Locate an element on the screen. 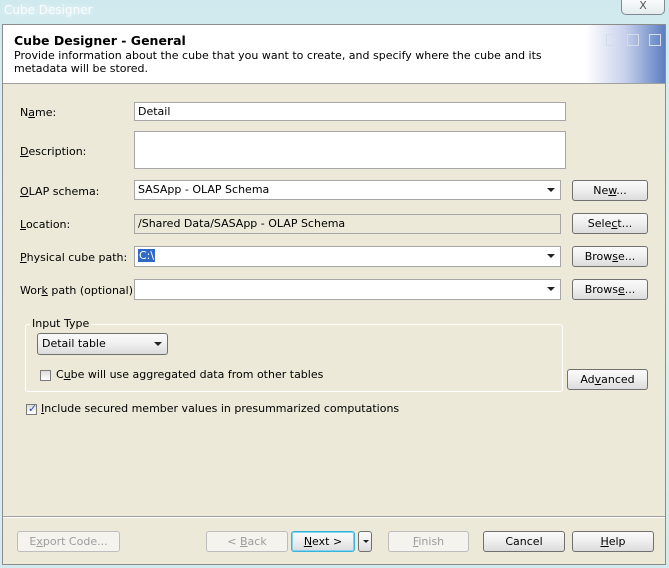 The height and width of the screenshot is (568, 669). olap-schema-label: OLAP schema: is located at coordinates (60, 191).